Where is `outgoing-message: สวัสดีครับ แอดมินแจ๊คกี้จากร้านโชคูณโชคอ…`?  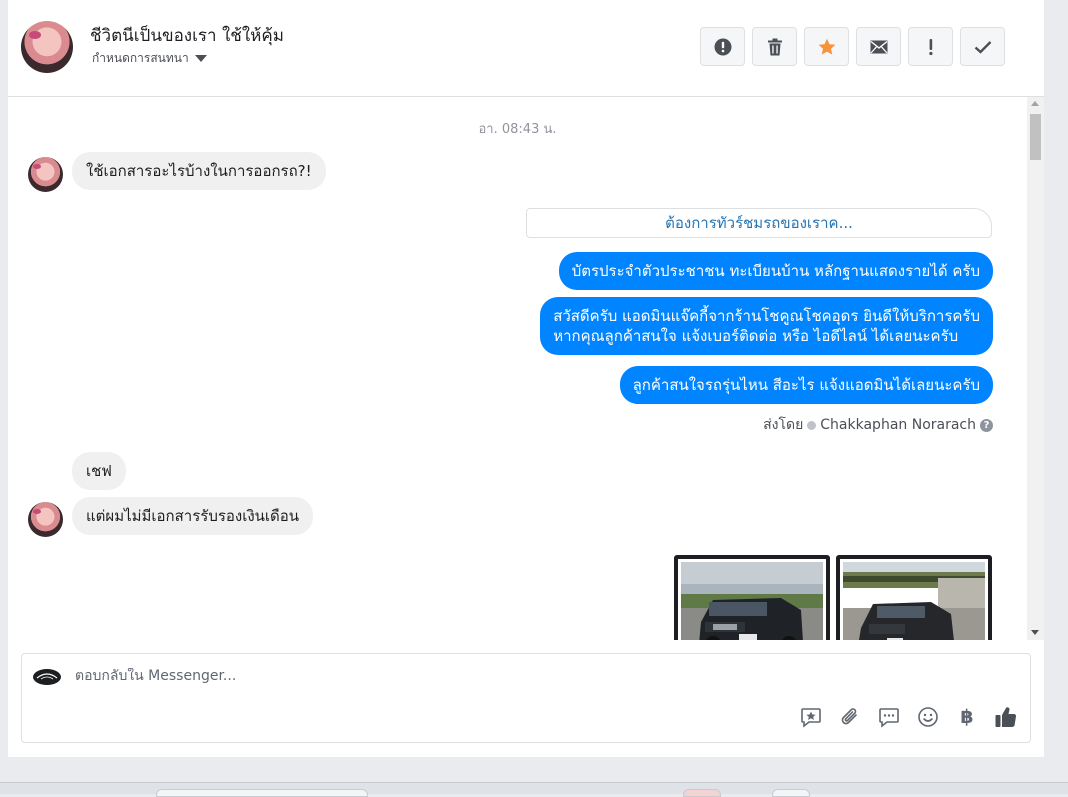 outgoing-message: สวัสดีครับ แอดมินแจ๊คกี้จากร้านโชคูณโชคอ… is located at coordinates (766, 326).